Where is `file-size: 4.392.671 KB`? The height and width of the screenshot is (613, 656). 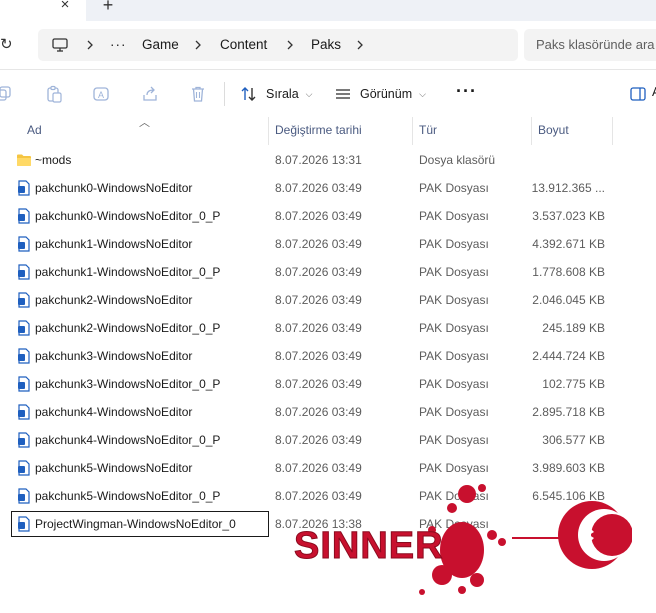
file-size: 4.392.671 KB is located at coordinates (568, 244).